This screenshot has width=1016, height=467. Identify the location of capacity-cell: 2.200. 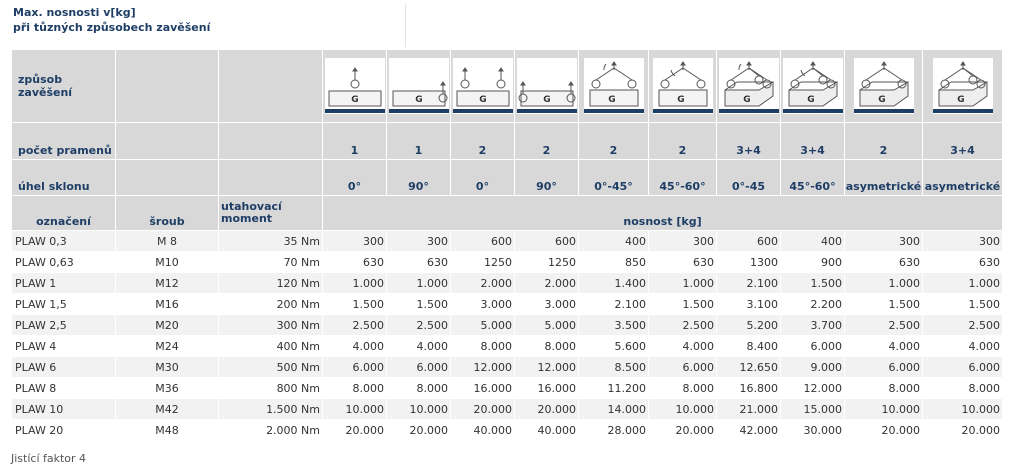
(812, 304).